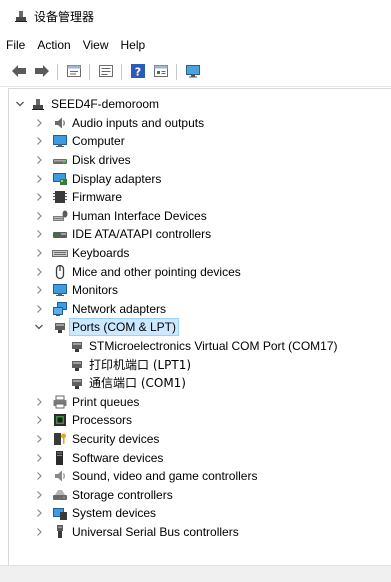 This screenshot has width=391, height=582. Describe the element at coordinates (199, 309) in the screenshot. I see `tree-item-network-adapters: Network adapters` at that location.